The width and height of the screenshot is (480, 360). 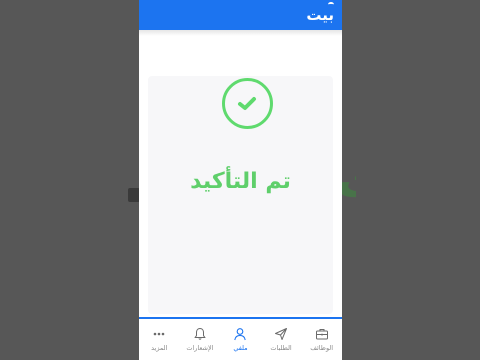 I want to click on app-logo-text: بيت, so click(x=320, y=15).